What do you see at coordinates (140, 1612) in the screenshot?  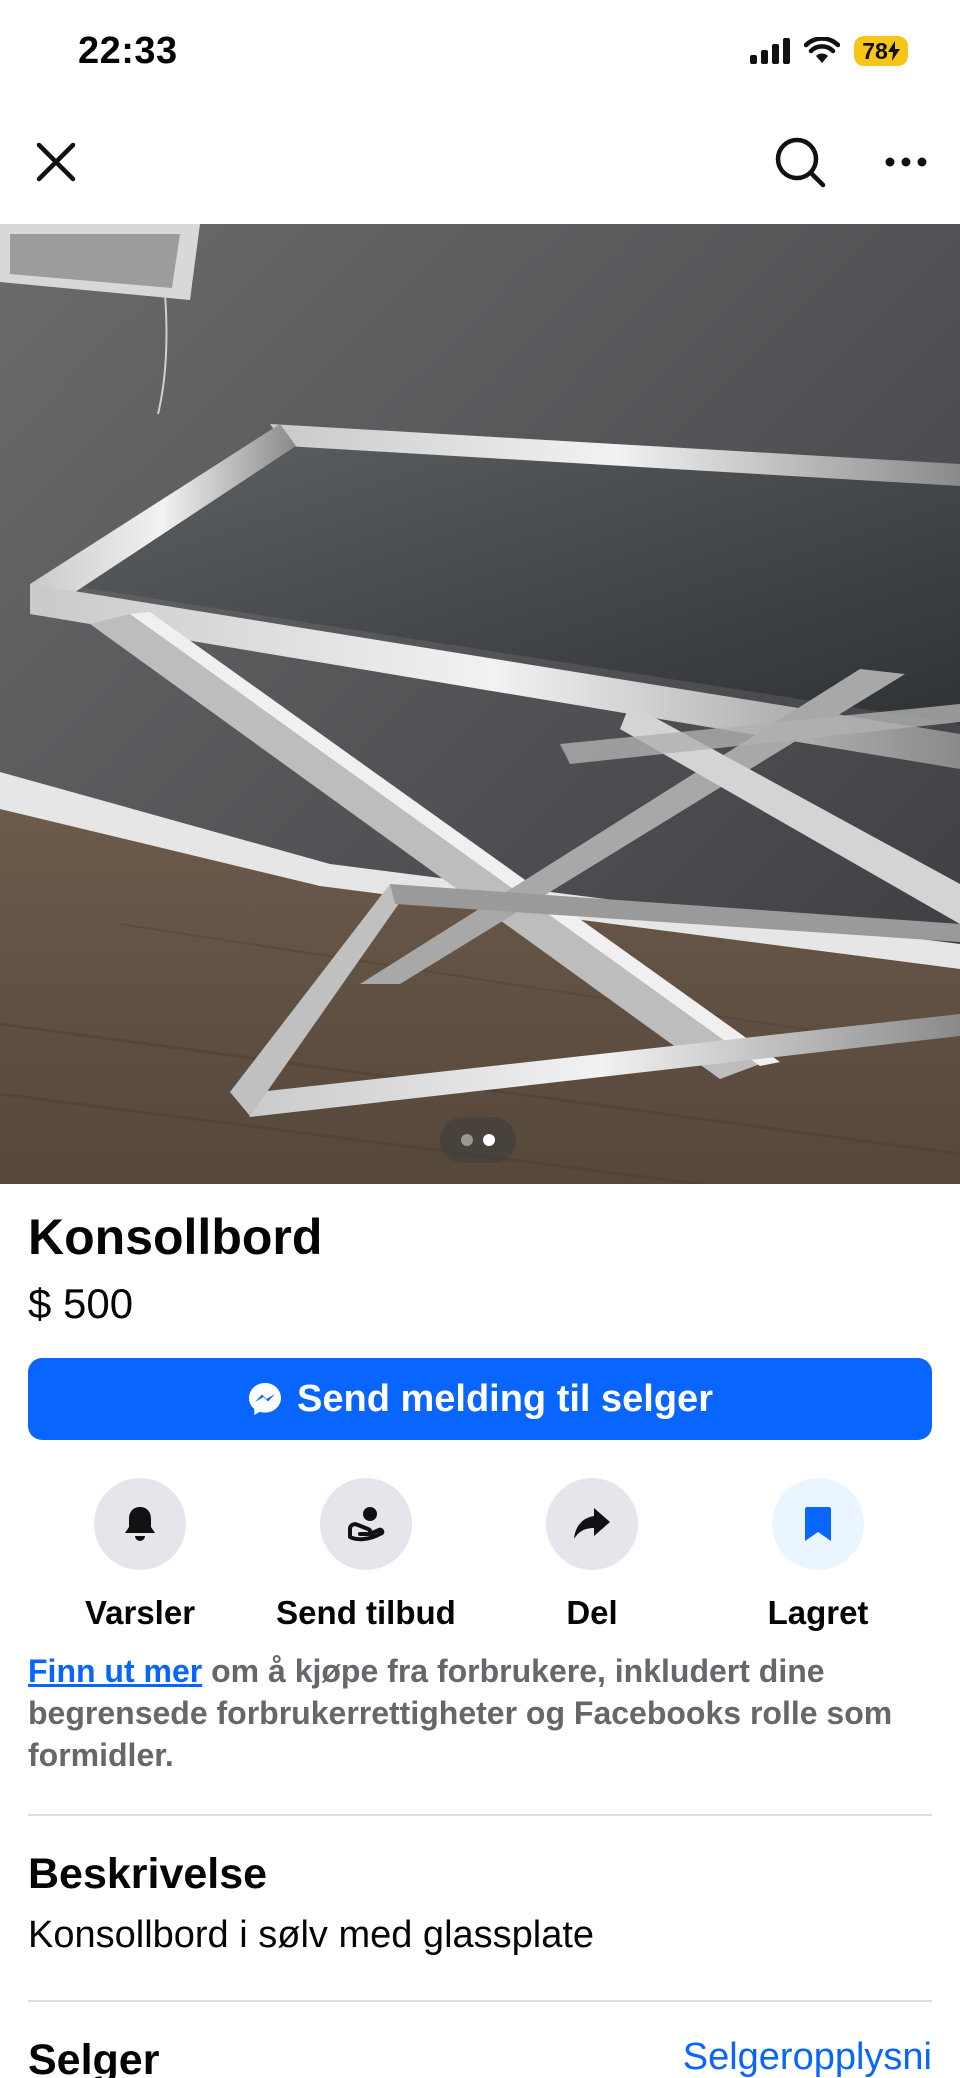 I see `alerts-label: Varsler` at bounding box center [140, 1612].